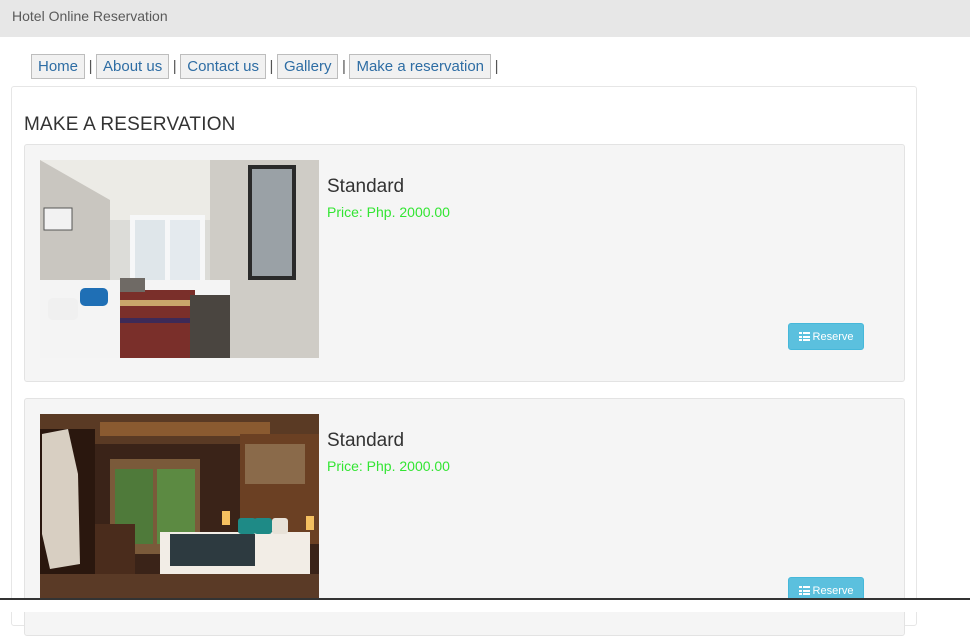 The height and width of the screenshot is (636, 970). I want to click on nav-home: Home, so click(58, 66).